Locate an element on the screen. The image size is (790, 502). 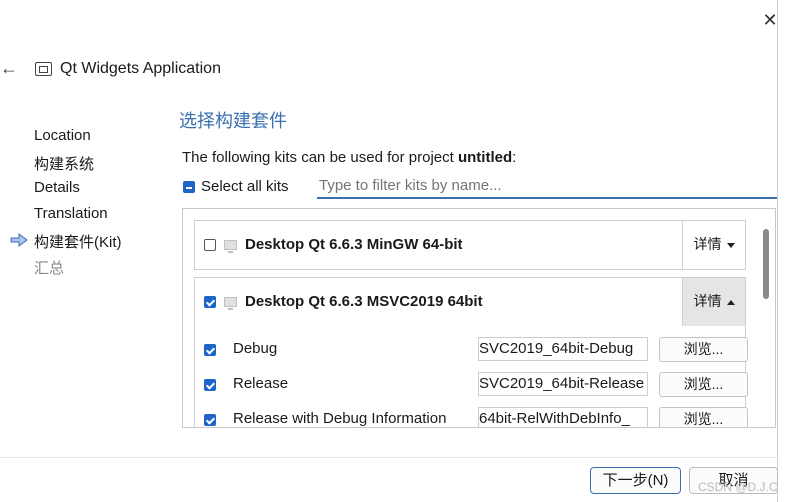
close-icon: ✕ is located at coordinates (770, 20).